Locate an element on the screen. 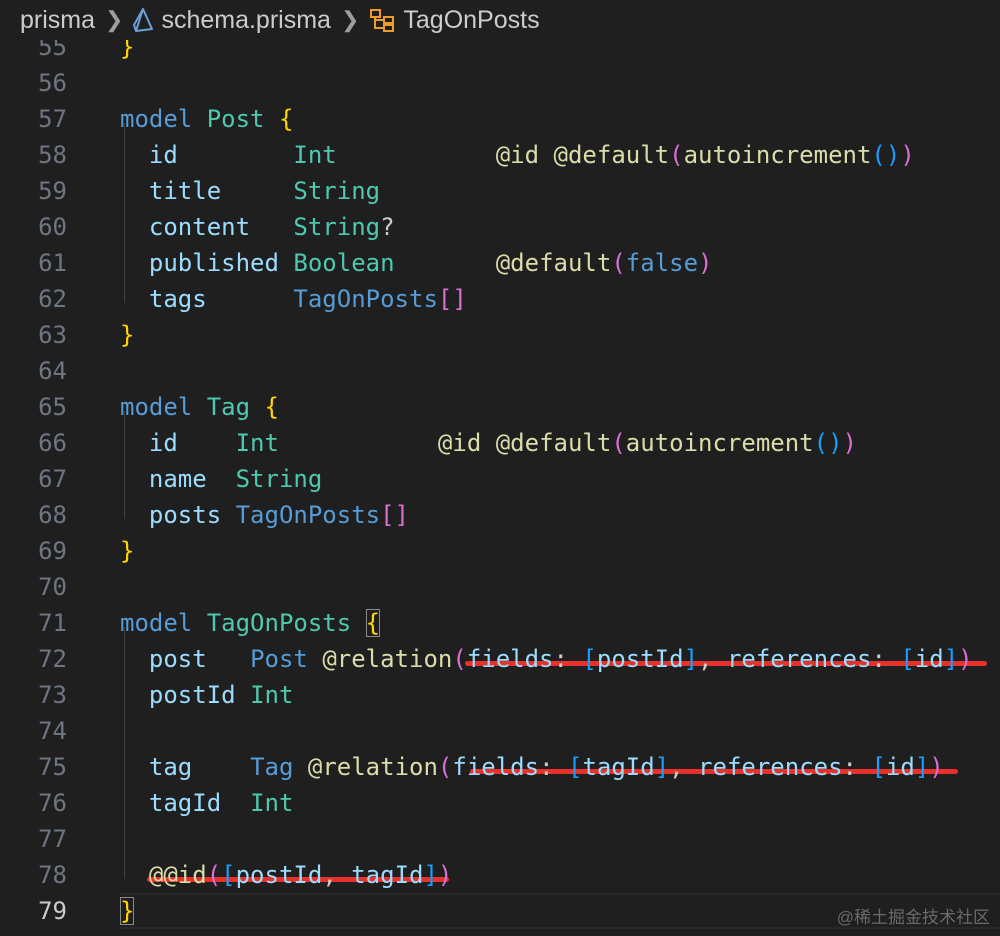 This screenshot has width=1000, height=936. code-text: posts TagOnPosts[] is located at coordinates (264, 515).